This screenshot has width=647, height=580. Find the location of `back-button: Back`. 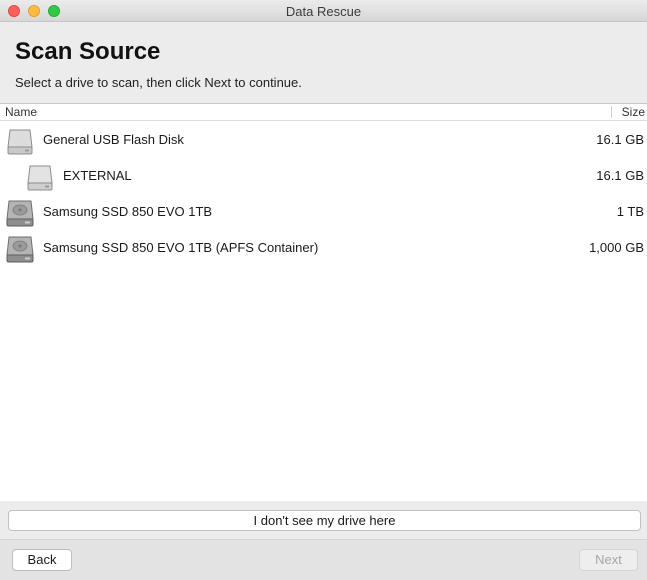

back-button: Back is located at coordinates (42, 560).